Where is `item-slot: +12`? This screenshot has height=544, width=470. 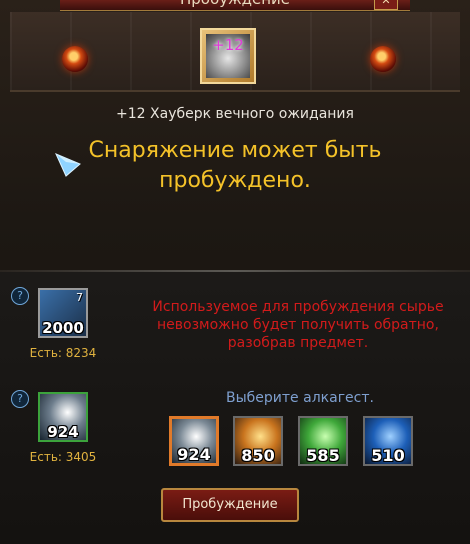
item-slot: +12 is located at coordinates (228, 56).